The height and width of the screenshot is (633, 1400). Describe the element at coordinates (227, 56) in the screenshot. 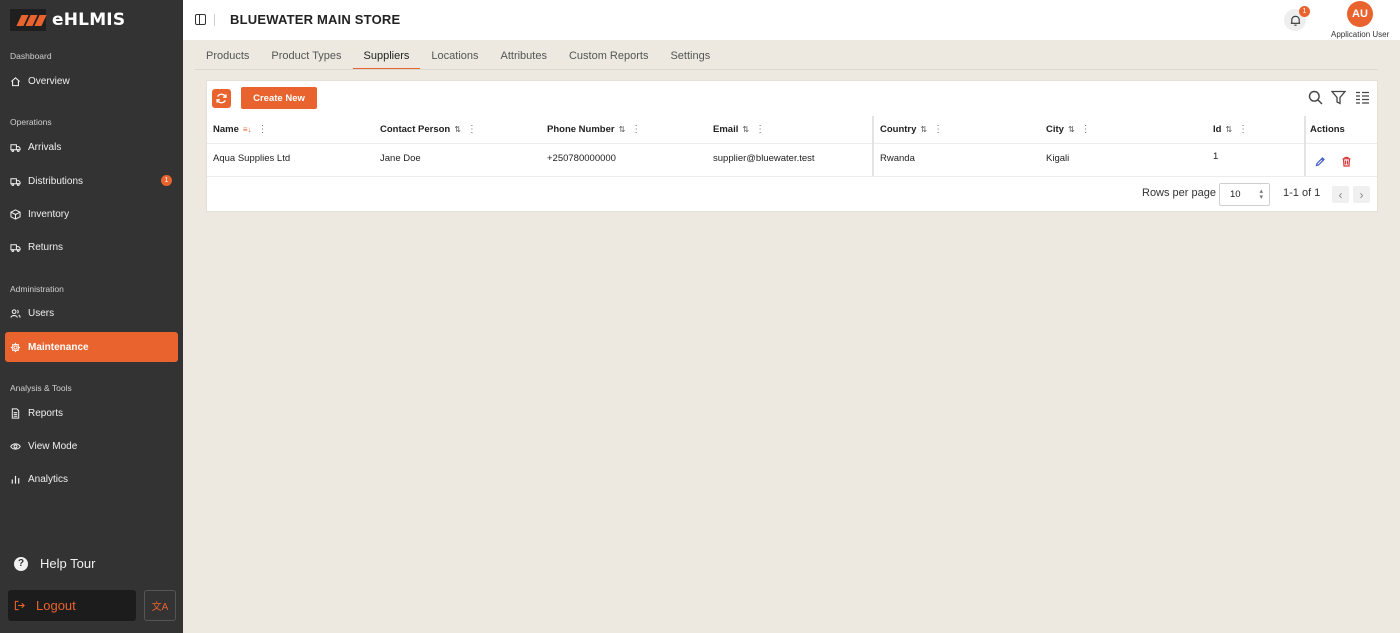

I see `tab-products: Products` at that location.